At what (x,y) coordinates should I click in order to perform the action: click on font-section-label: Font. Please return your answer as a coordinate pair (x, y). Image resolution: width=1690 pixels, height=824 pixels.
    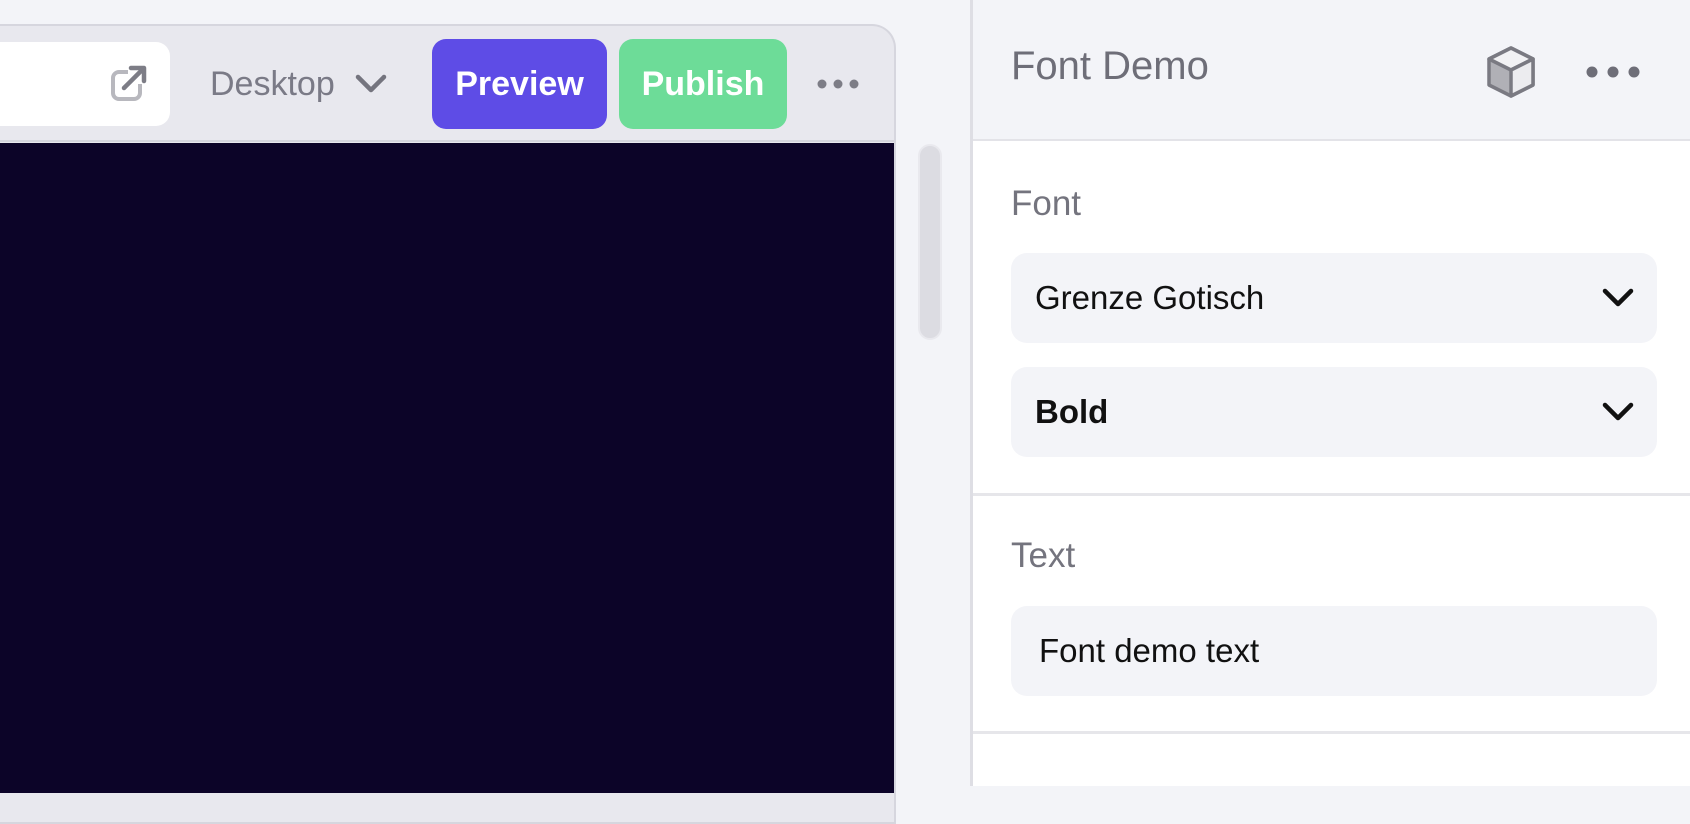
    Looking at the image, I should click on (1046, 203).